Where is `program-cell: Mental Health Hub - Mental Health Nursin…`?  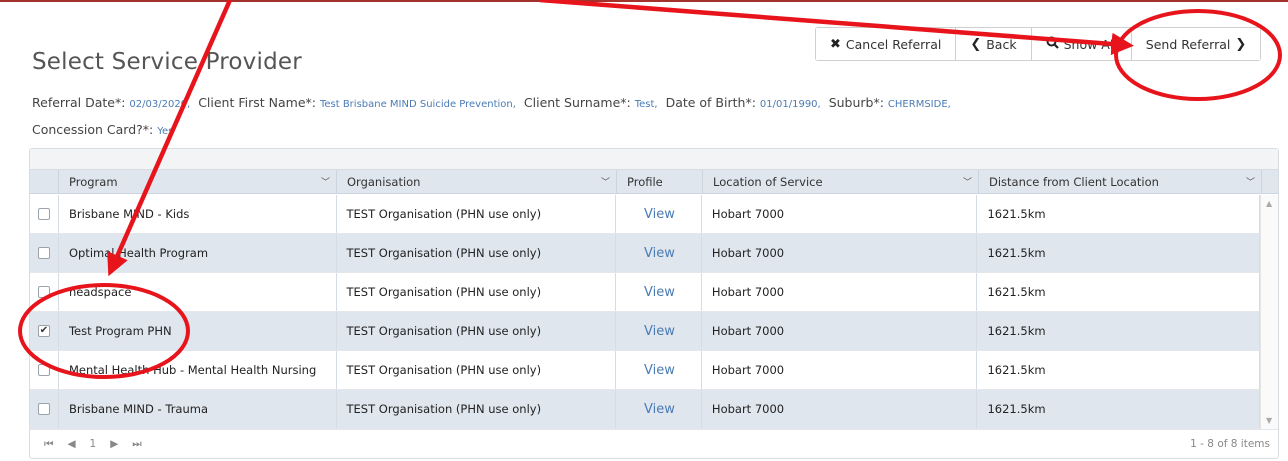 program-cell: Mental Health Hub - Mental Health Nursin… is located at coordinates (198, 370).